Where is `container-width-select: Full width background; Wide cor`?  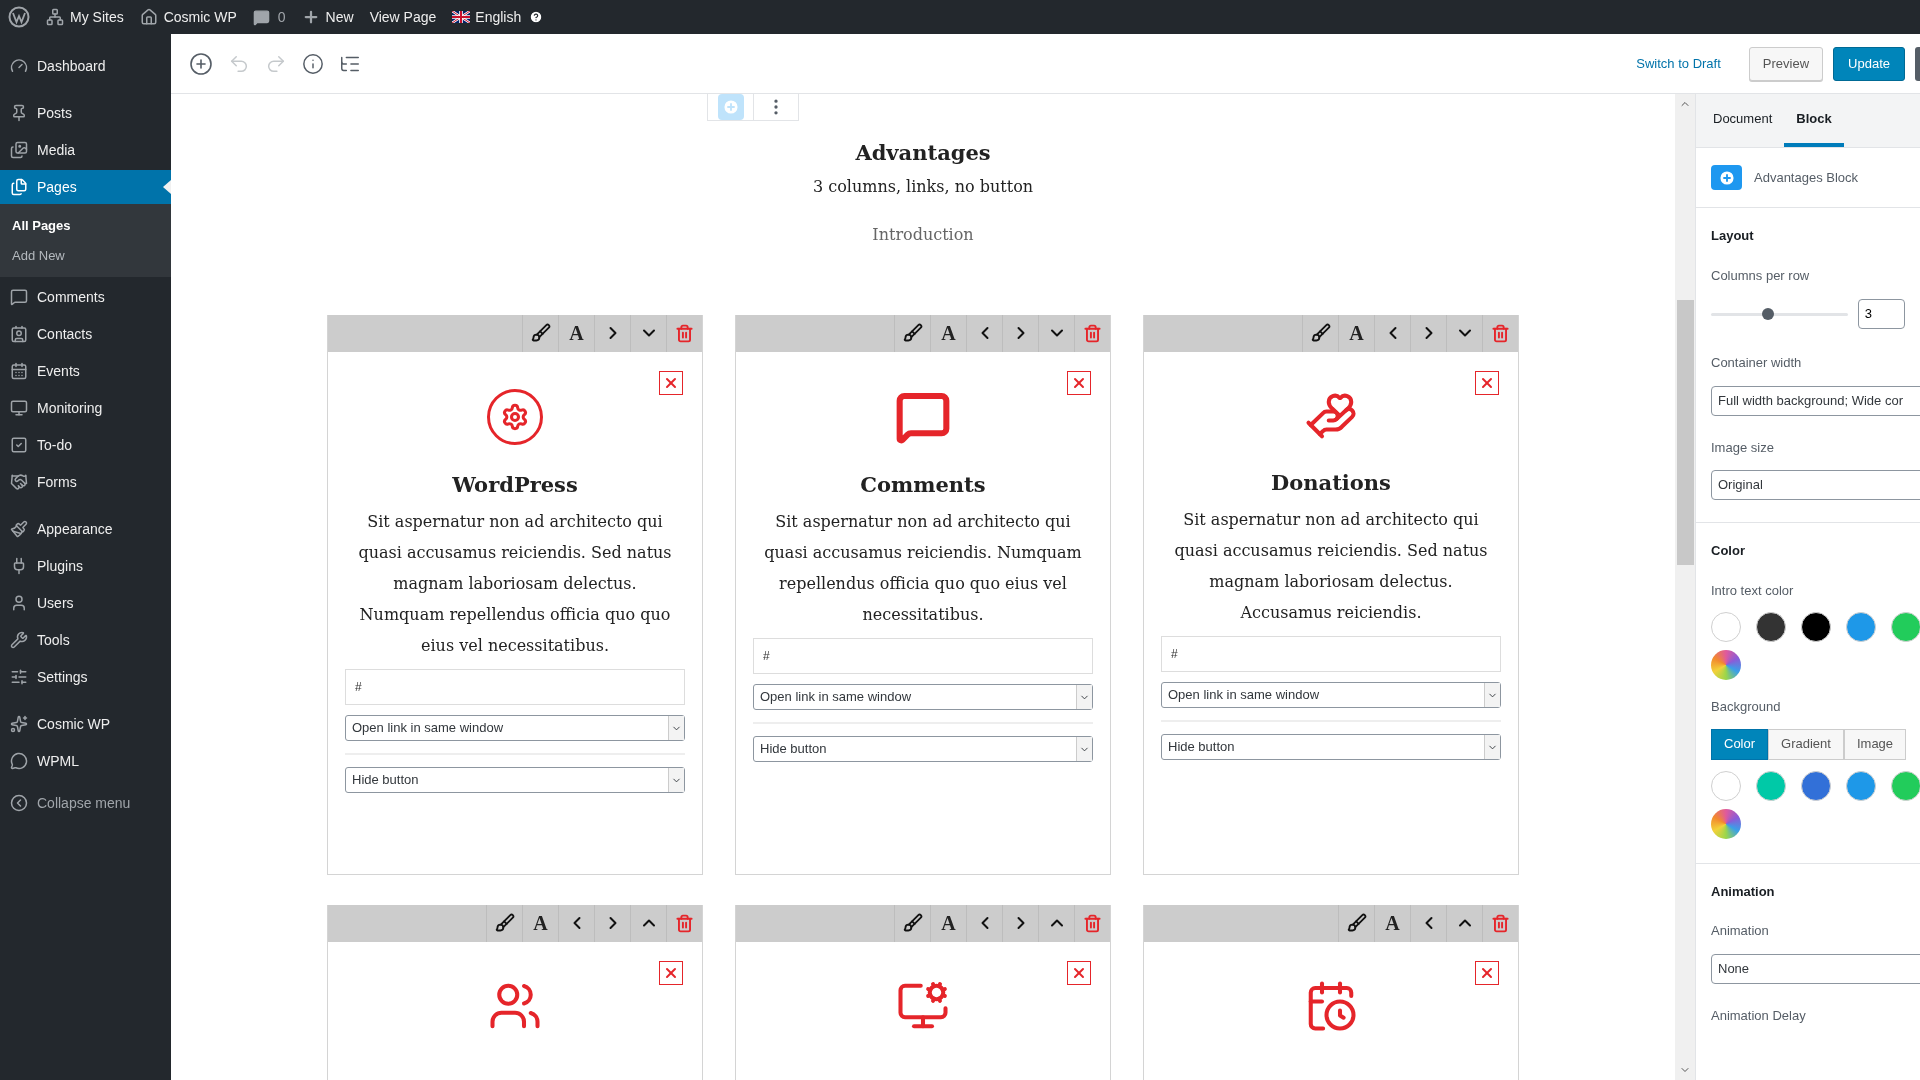
container-width-select: Full width background; Wide cor is located at coordinates (1815, 400).